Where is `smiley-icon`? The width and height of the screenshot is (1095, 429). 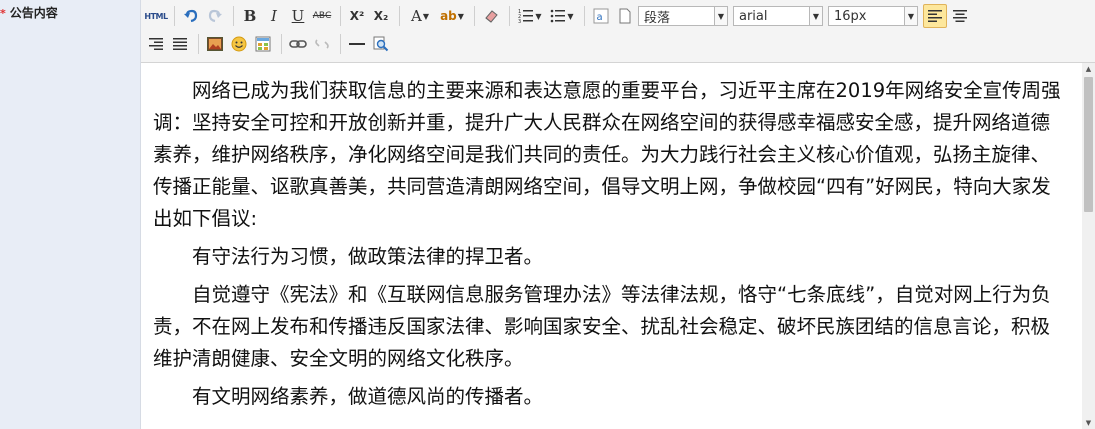 smiley-icon is located at coordinates (239, 44).